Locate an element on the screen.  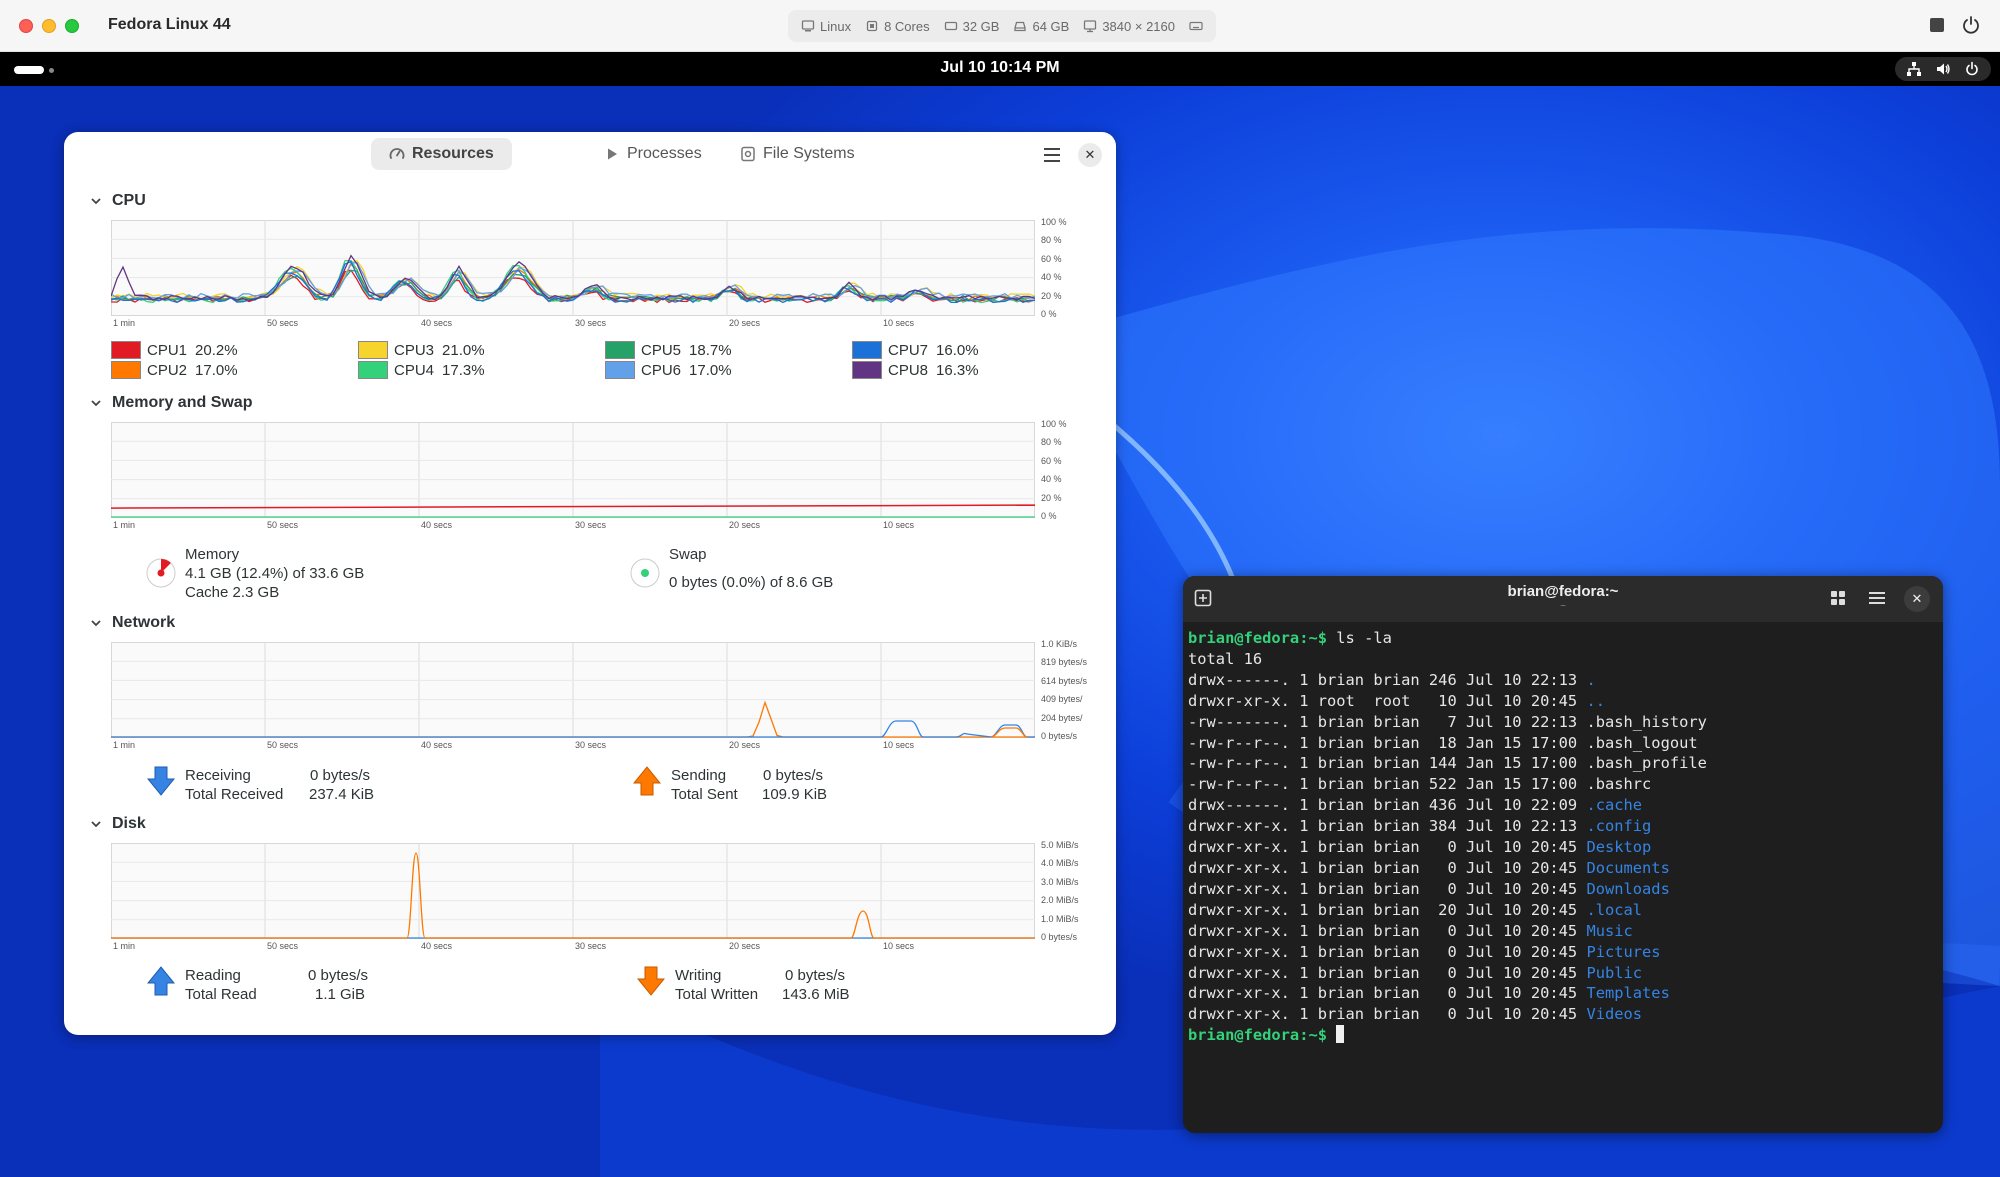
disk-icon is located at coordinates (1020, 26).